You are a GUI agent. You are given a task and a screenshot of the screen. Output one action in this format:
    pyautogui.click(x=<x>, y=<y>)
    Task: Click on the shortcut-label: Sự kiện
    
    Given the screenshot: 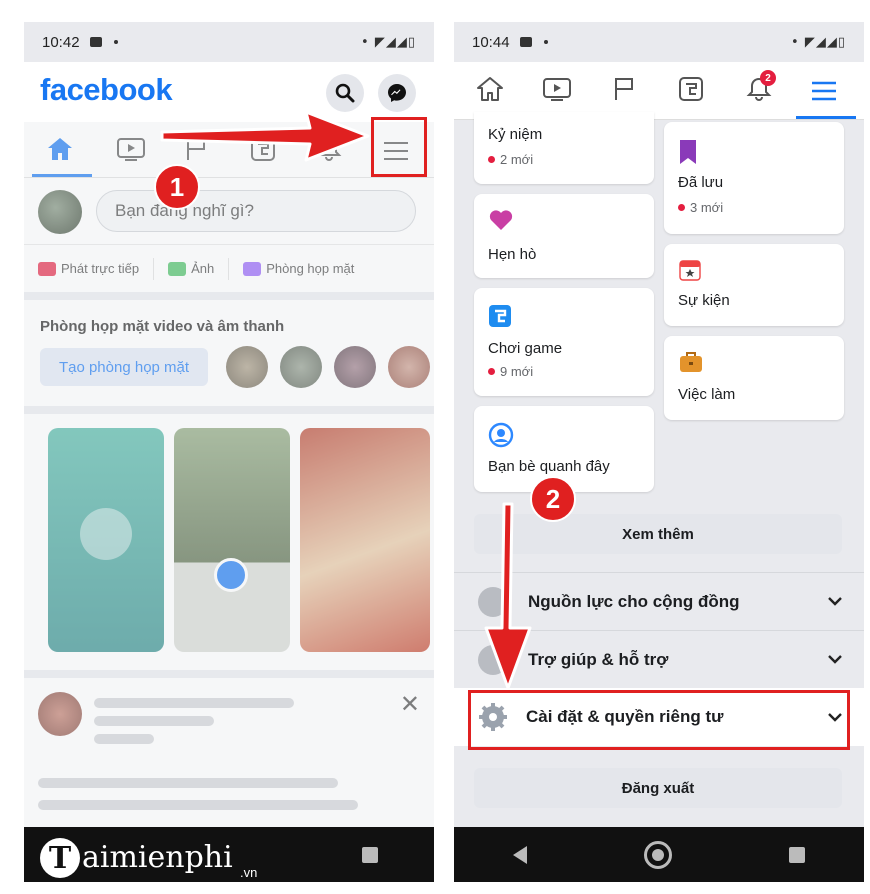 What is the action you would take?
    pyautogui.click(x=704, y=300)
    